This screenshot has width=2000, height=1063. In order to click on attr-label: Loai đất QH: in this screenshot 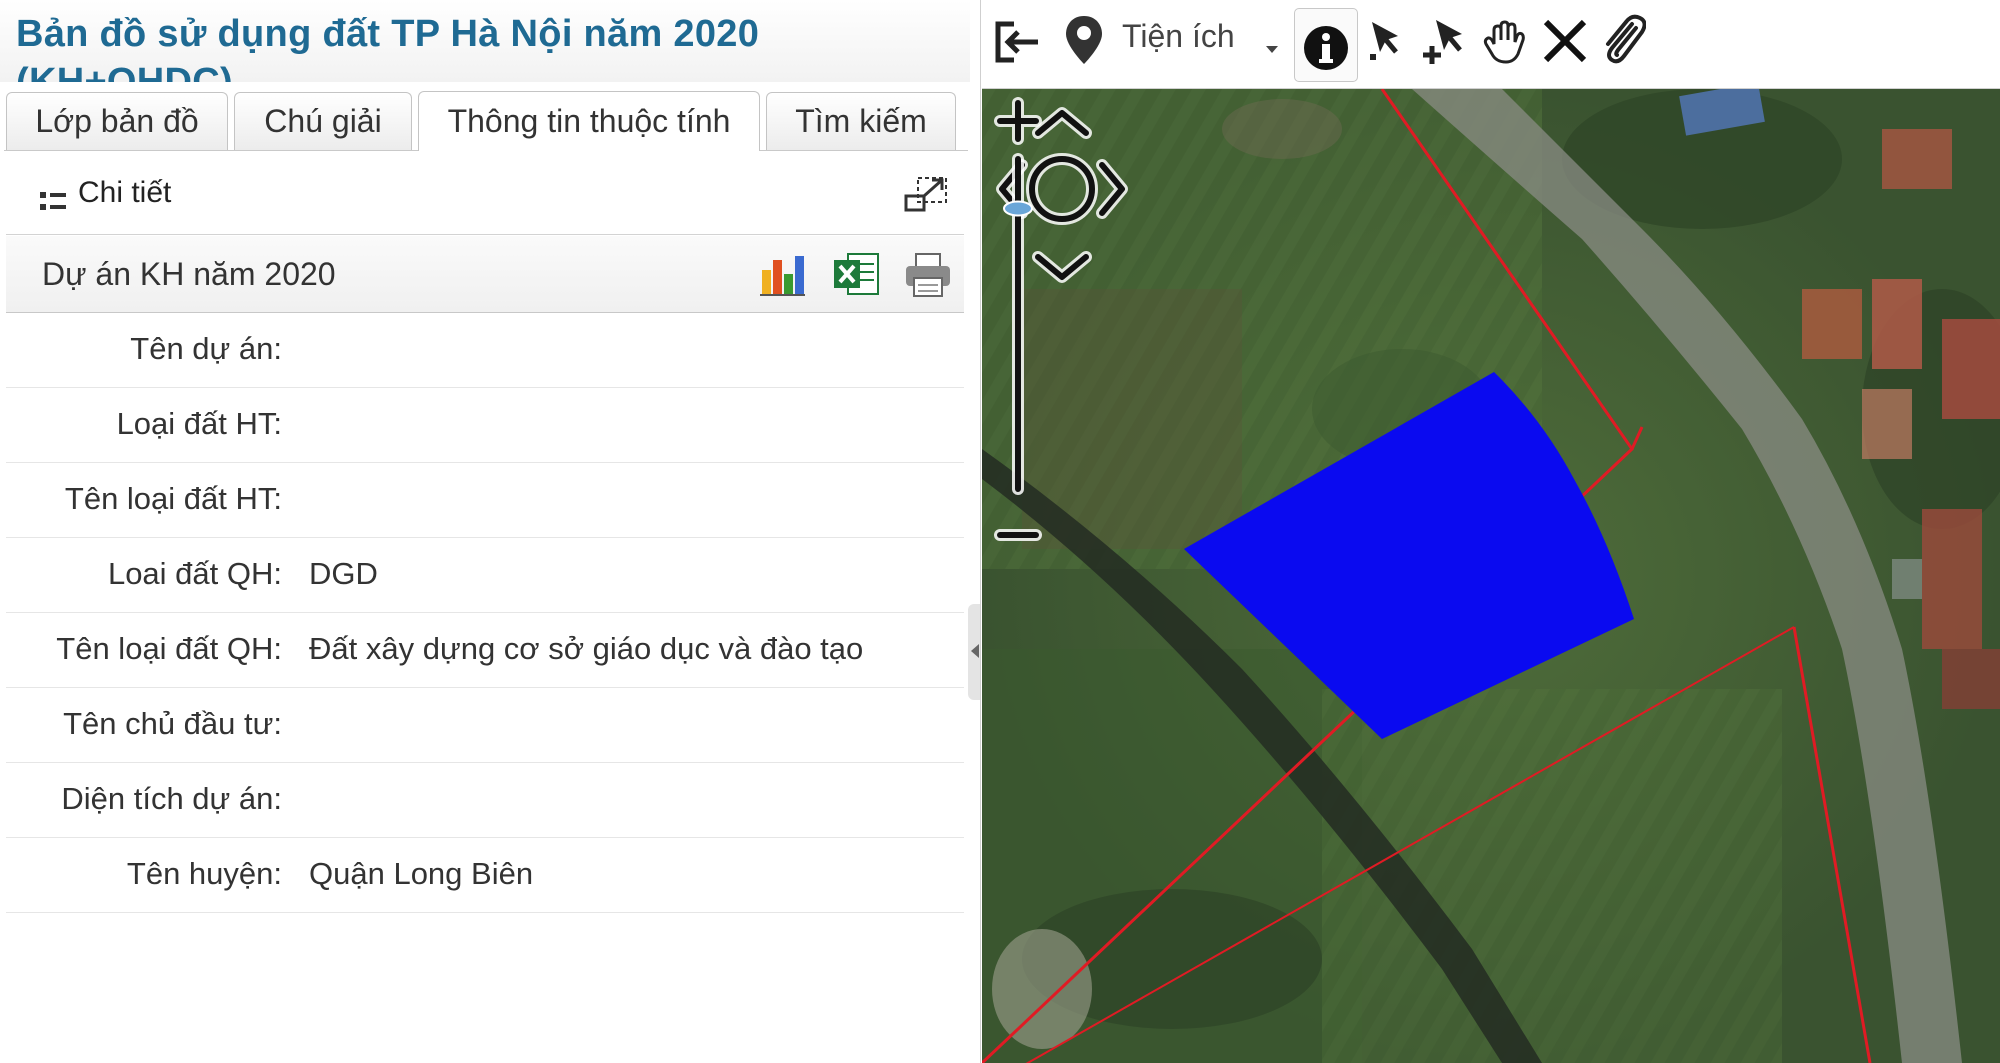, I will do `click(194, 573)`.